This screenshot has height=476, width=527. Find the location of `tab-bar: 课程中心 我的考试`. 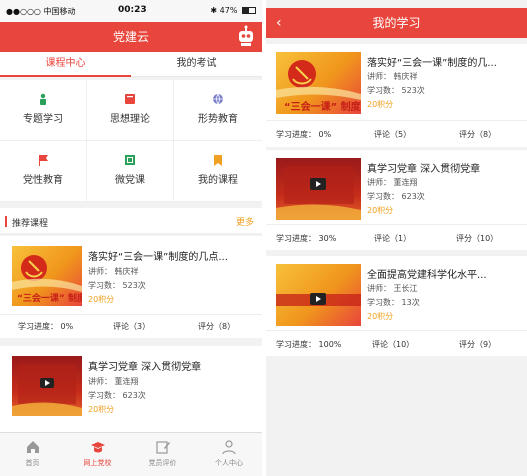

tab-bar: 课程中心 我的考试 is located at coordinates (131, 64).